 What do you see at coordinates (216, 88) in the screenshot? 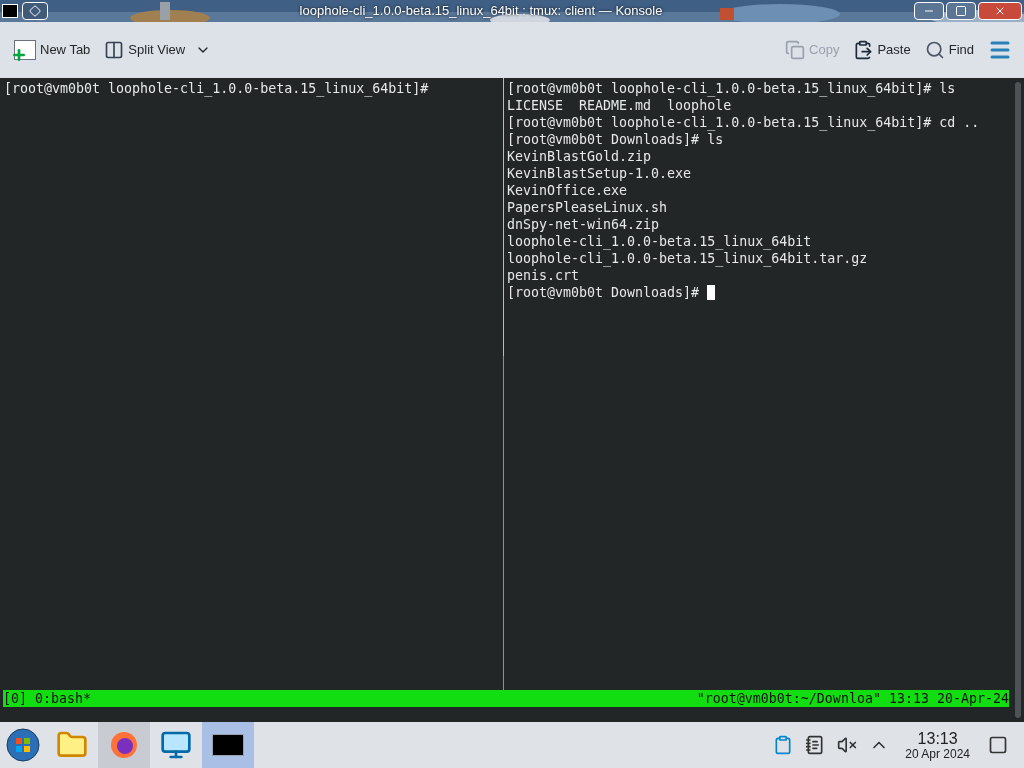
I see `terminal-line: [root@vm0b0t loophole-cli_1.0.0-beta.15_linux_64bit]#` at bounding box center [216, 88].